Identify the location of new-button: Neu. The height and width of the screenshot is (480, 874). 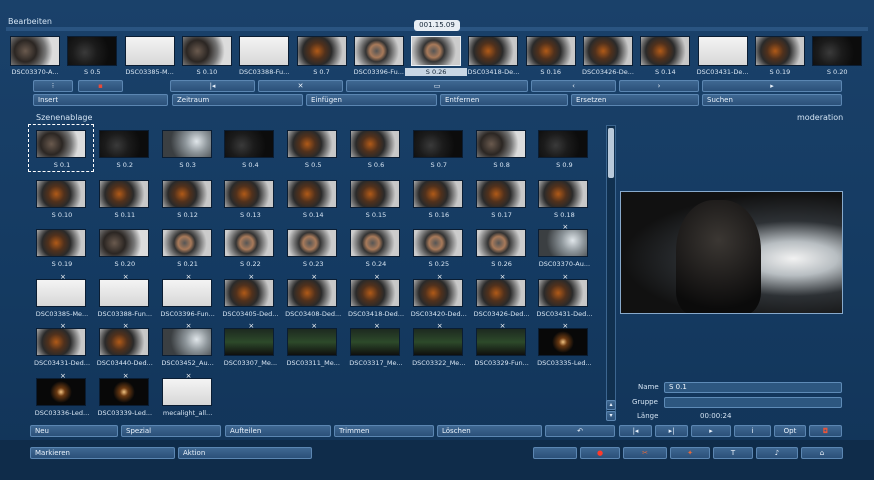
(74, 431).